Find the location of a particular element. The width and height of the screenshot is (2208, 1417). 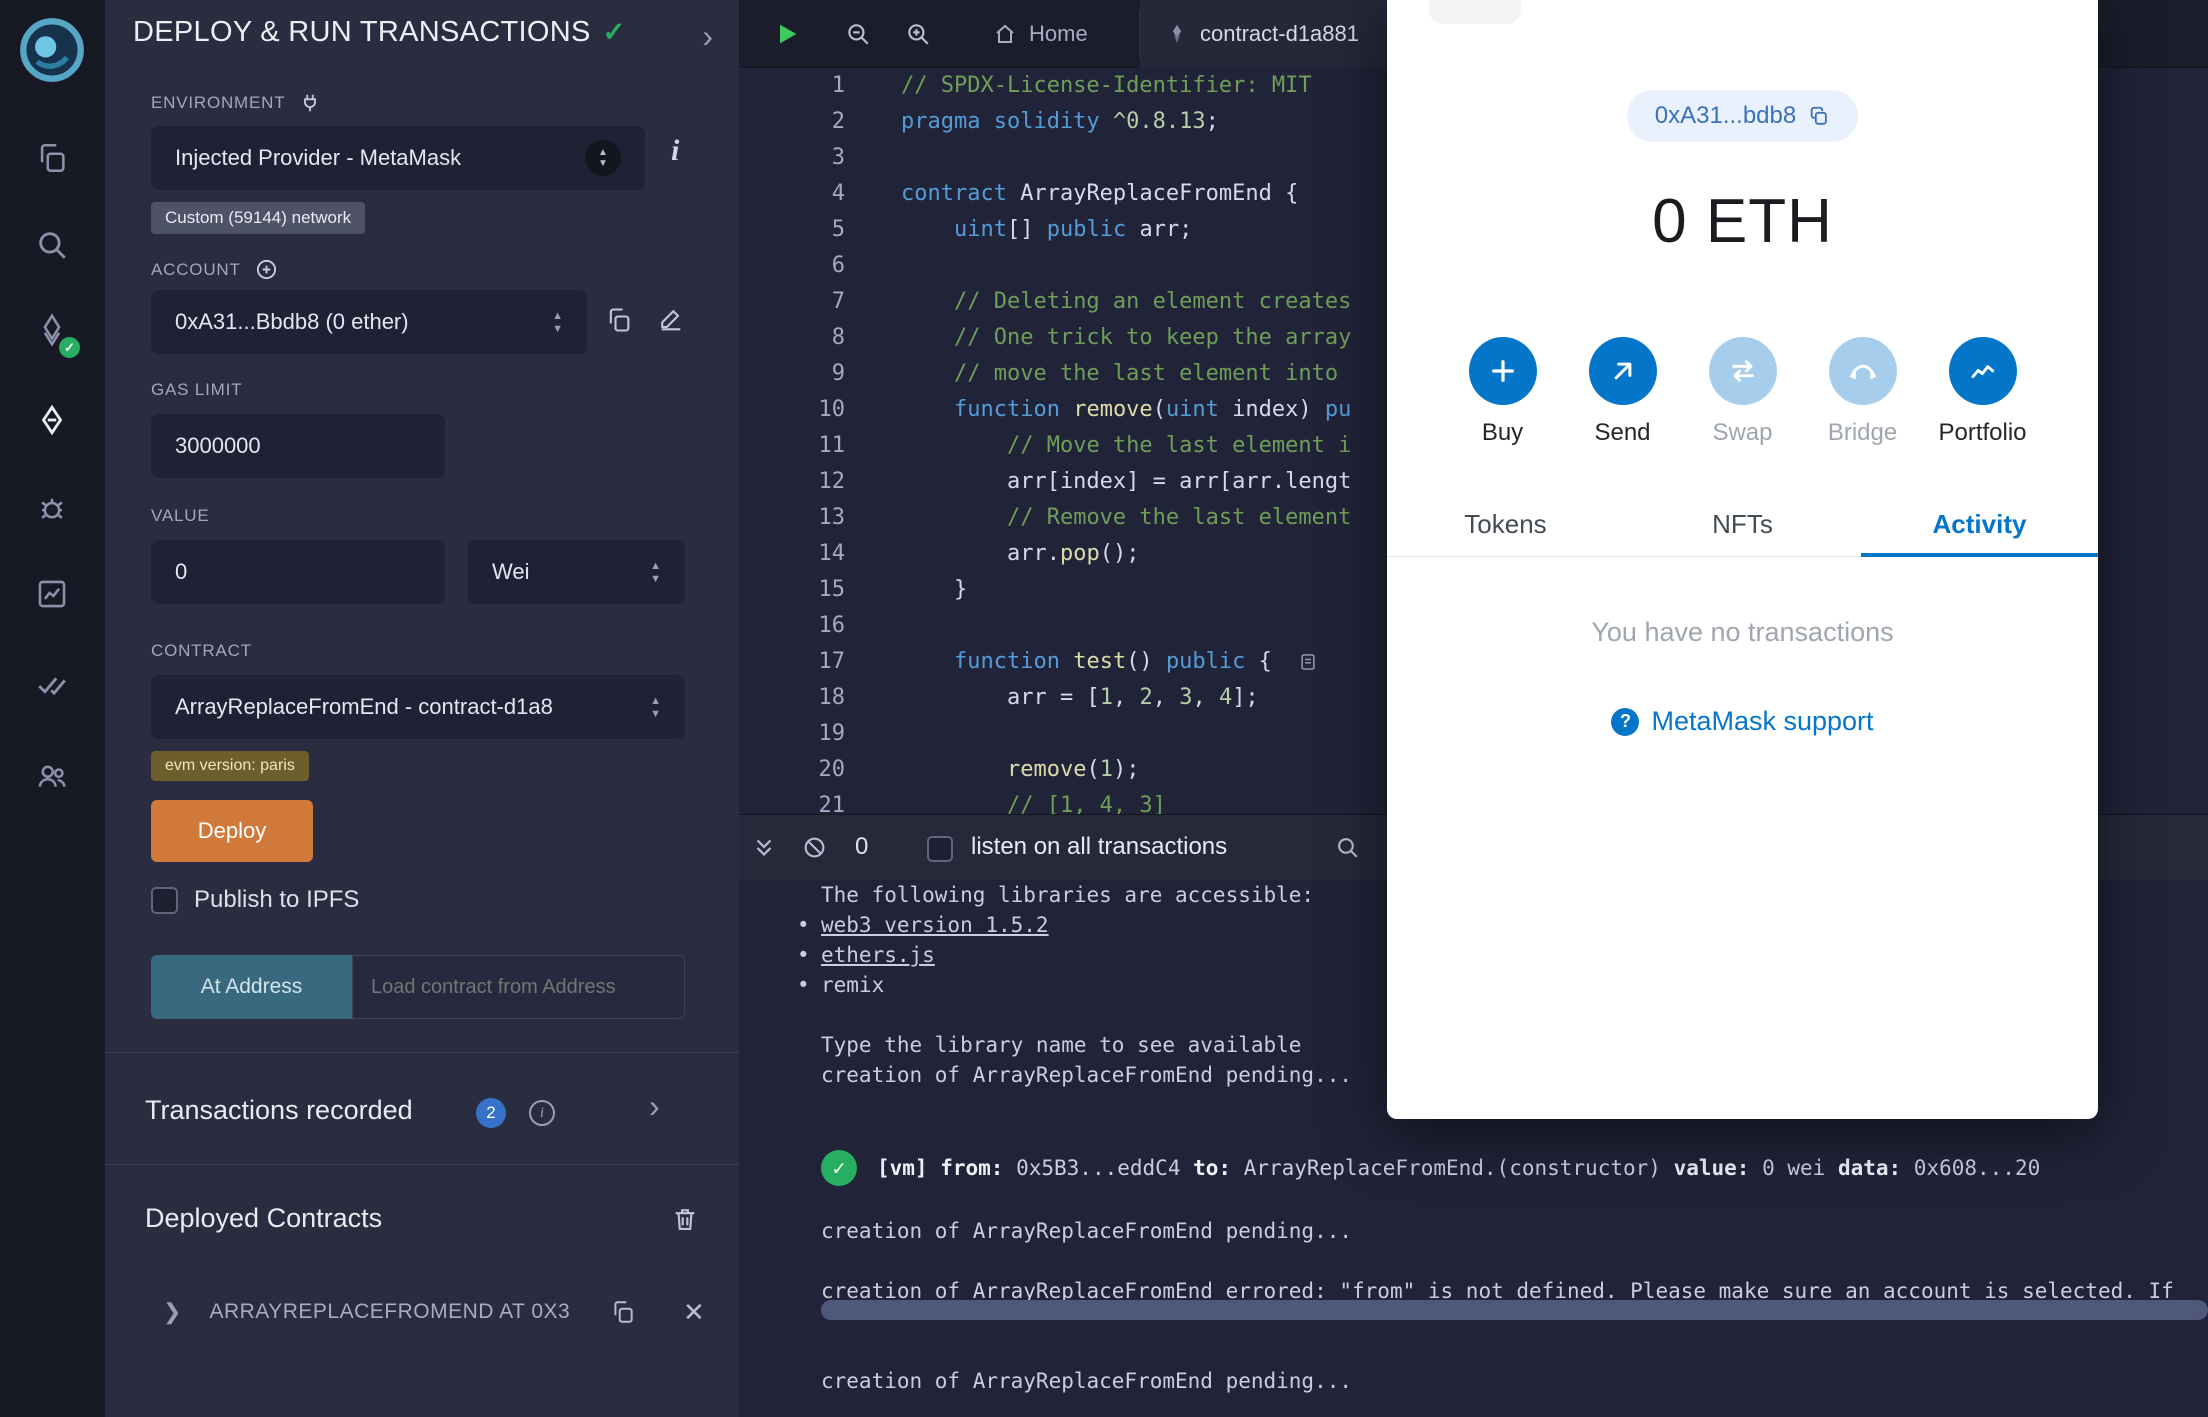

line-number: 21 is located at coordinates (832, 803).